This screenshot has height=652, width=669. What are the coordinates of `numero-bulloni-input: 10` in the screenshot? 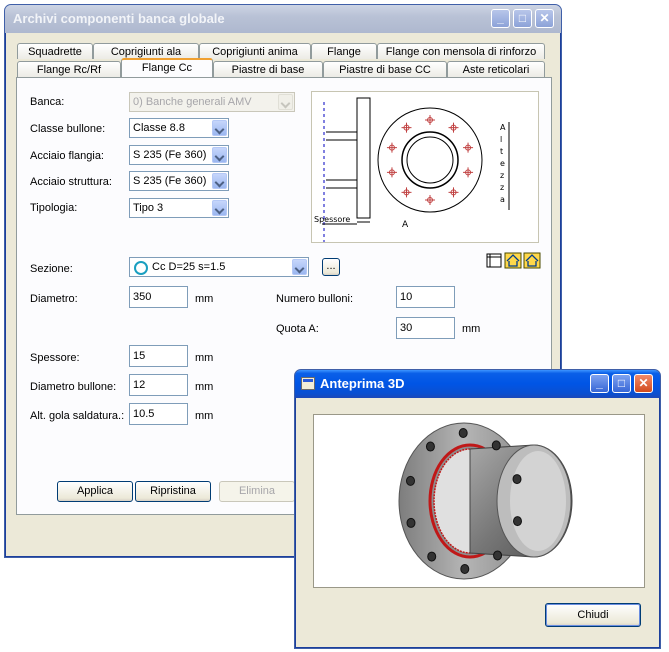 It's located at (425, 297).